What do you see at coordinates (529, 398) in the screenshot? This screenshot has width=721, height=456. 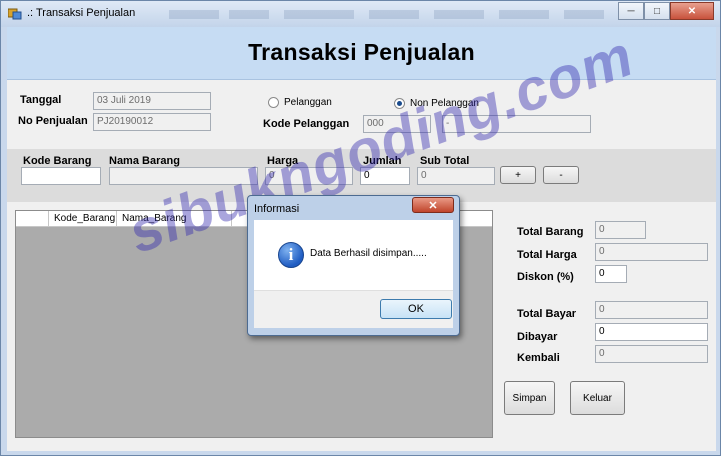 I see `simpan-button: Simpan` at bounding box center [529, 398].